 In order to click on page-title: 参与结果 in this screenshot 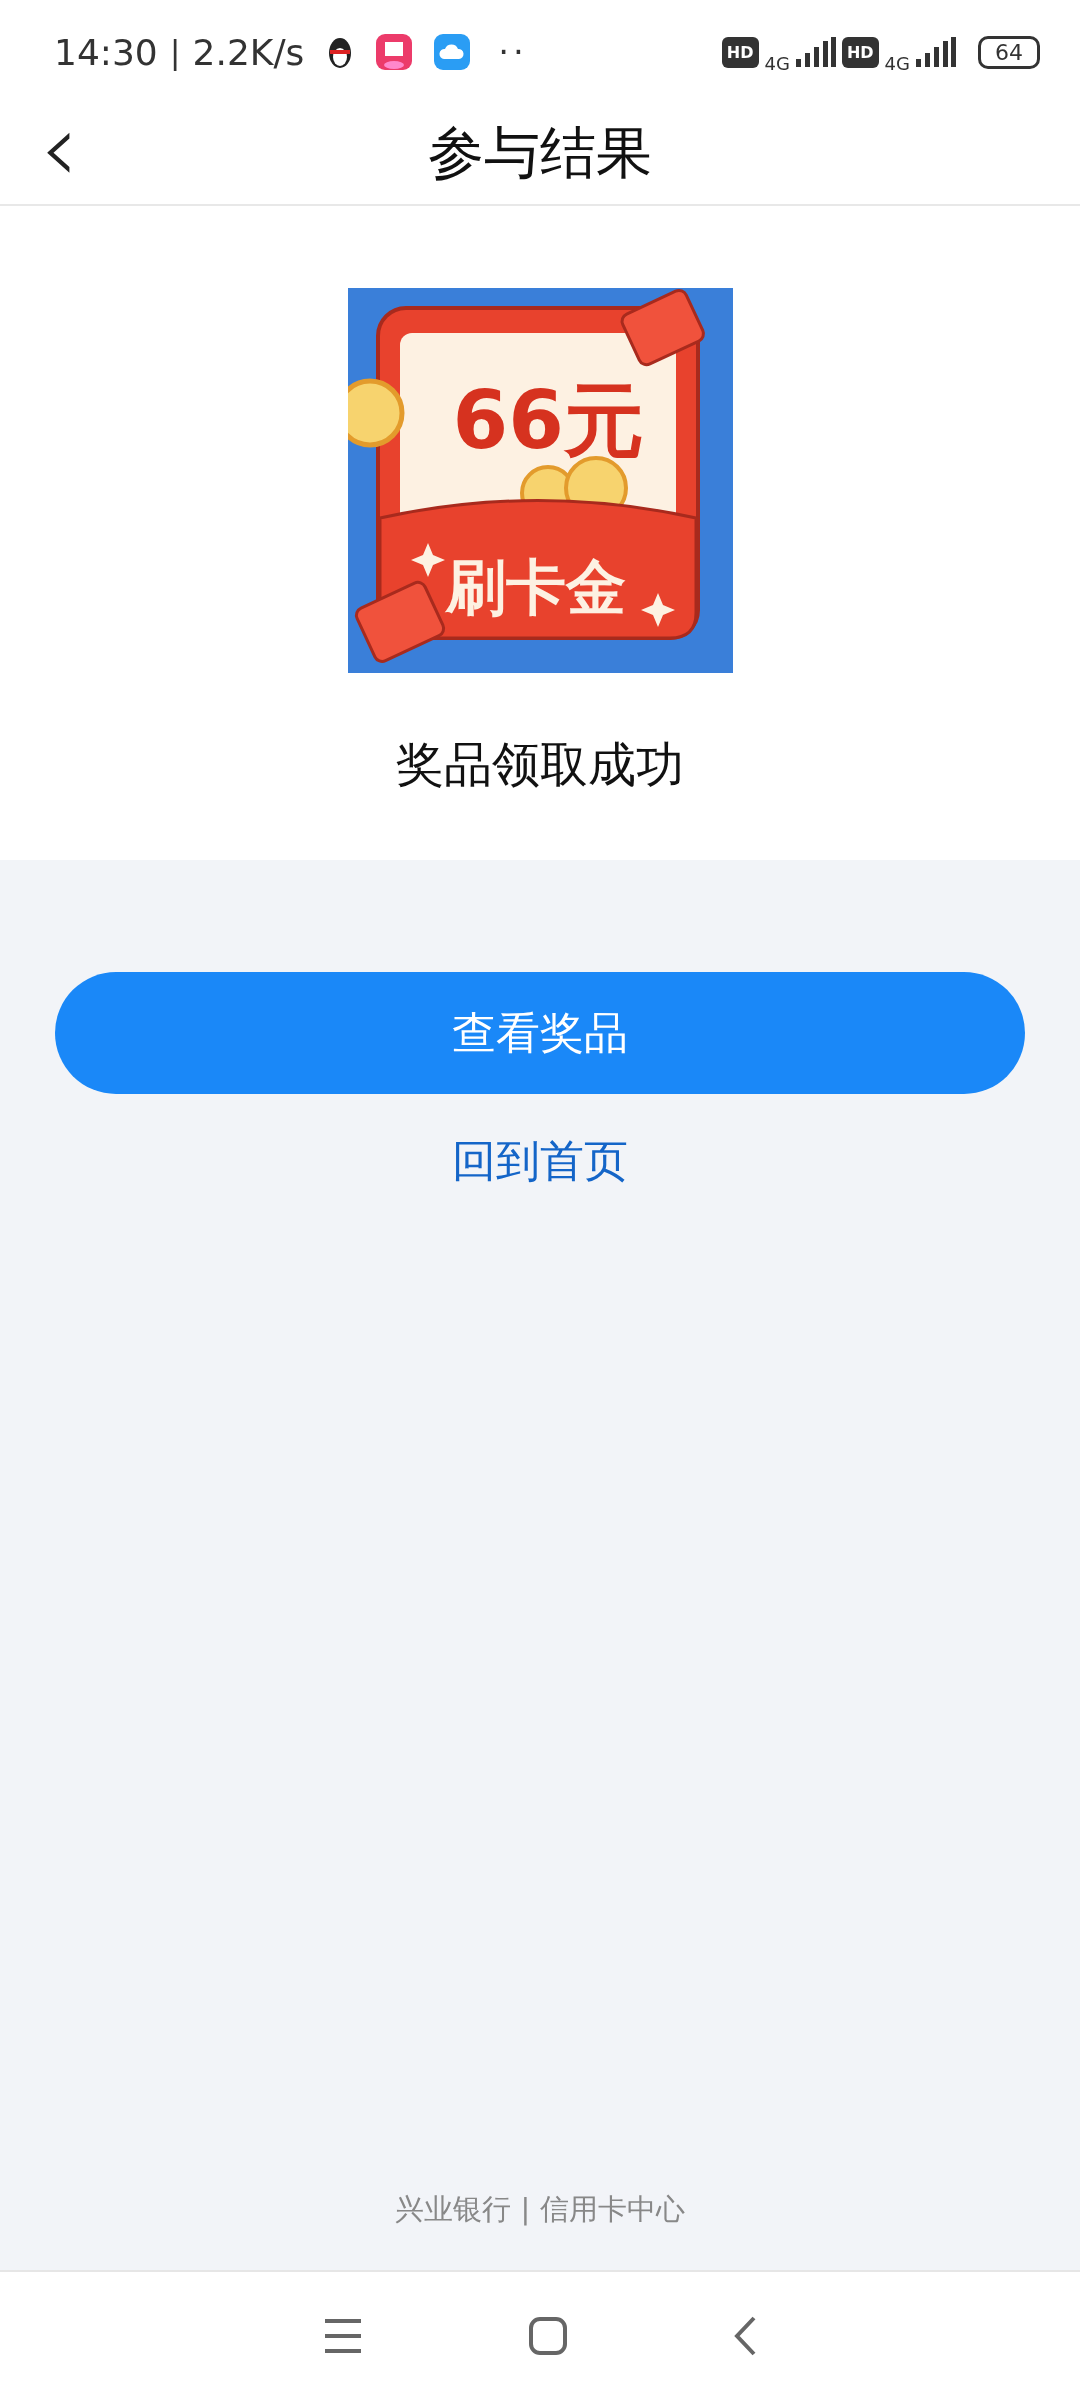, I will do `click(540, 153)`.